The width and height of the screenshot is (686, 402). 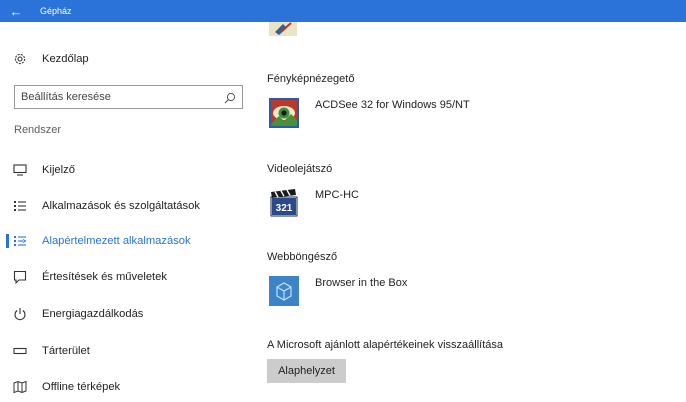 I want to click on apps-list-icon, so click(x=20, y=206).